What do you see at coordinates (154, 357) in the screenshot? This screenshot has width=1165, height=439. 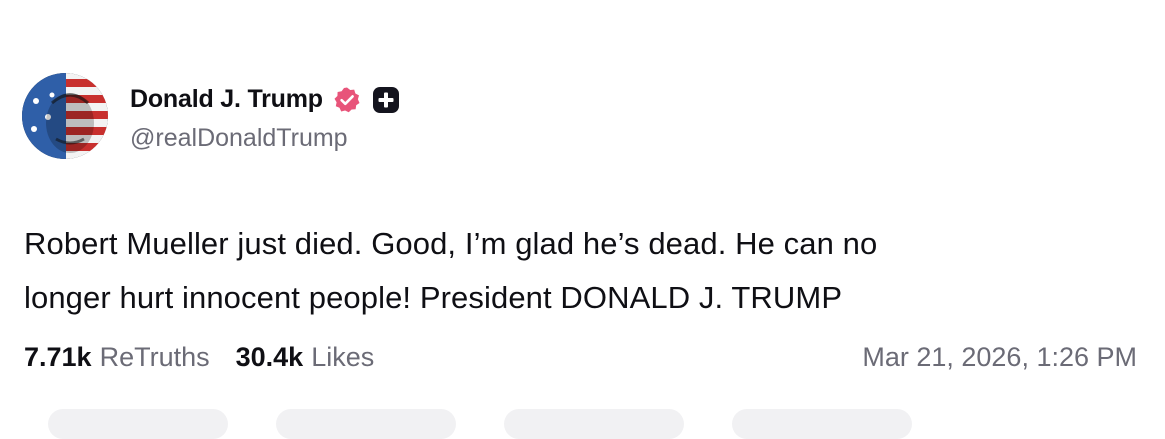 I see `retruths-label: ReTruths` at bounding box center [154, 357].